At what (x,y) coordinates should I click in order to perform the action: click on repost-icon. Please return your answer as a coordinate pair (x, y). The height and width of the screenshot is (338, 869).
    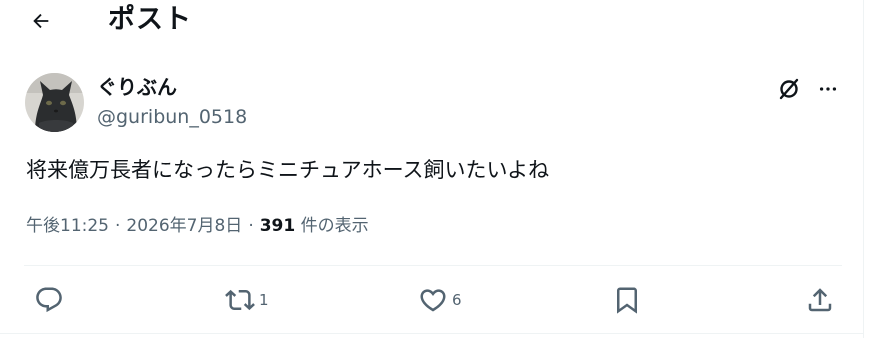
    Looking at the image, I should click on (240, 300).